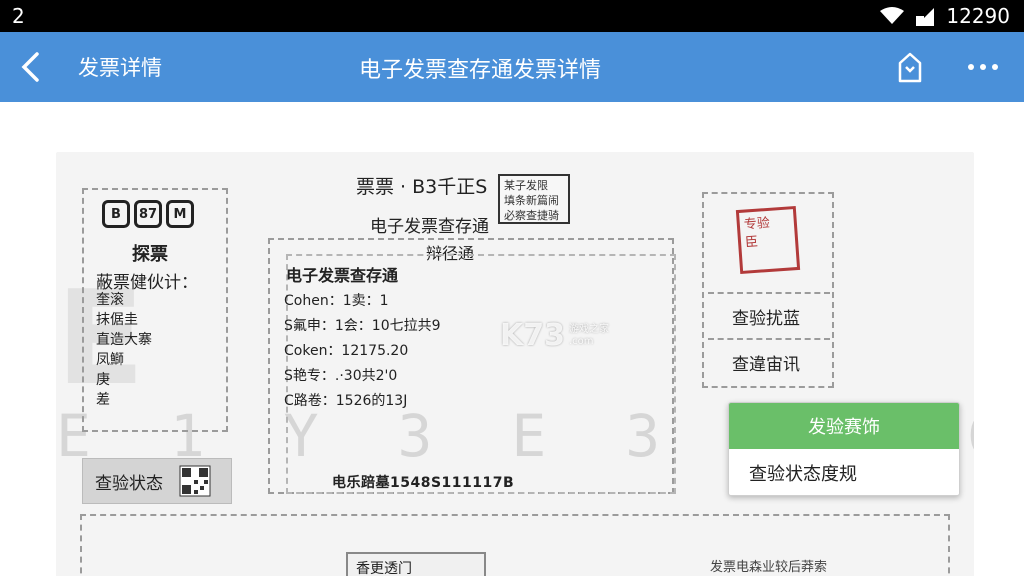  Describe the element at coordinates (766, 362) in the screenshot. I see `query-button: 查違宙讯` at that location.